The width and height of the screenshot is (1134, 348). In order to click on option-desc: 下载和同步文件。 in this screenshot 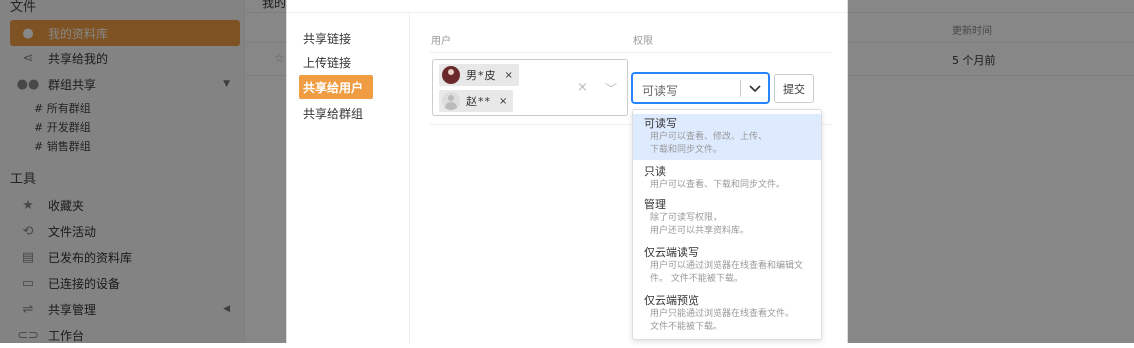, I will do `click(686, 150)`.